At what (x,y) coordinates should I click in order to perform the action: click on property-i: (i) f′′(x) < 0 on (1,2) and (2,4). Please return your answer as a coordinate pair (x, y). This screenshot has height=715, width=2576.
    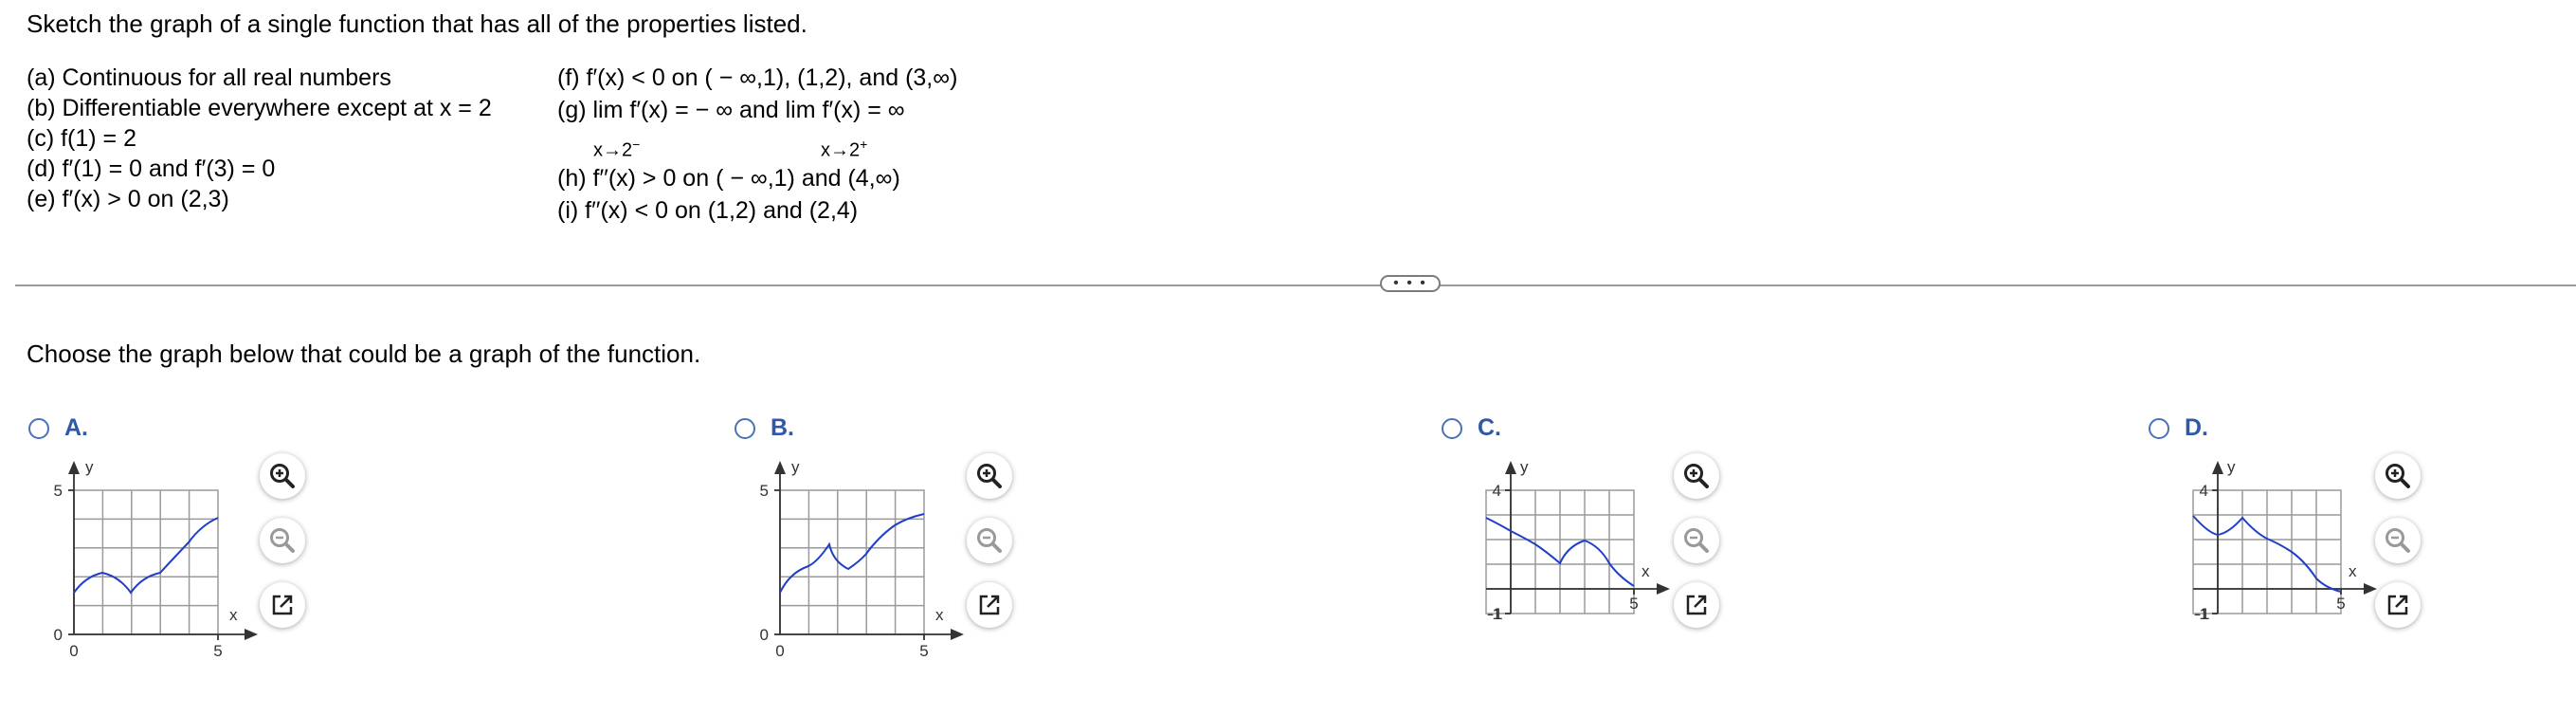
    Looking at the image, I should click on (708, 210).